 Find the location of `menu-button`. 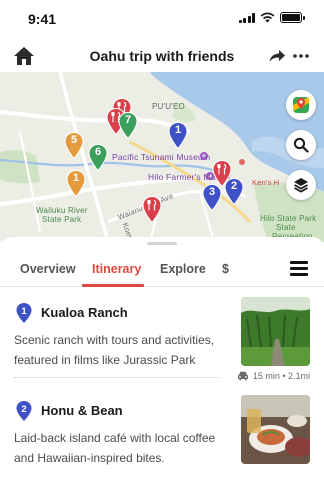

menu-button is located at coordinates (299, 269).